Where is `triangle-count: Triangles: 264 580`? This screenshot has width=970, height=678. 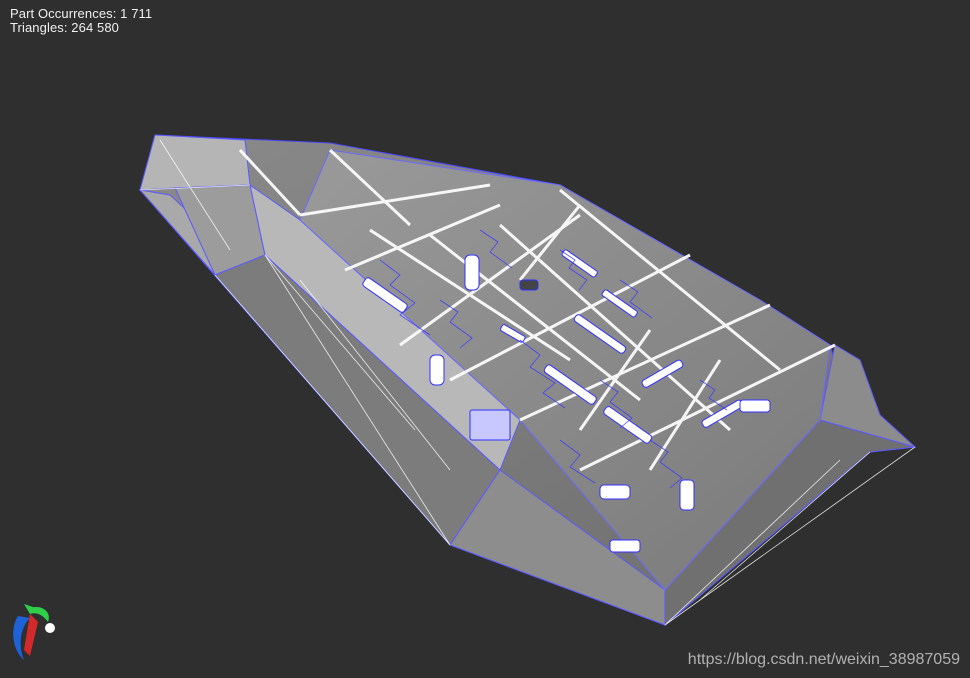 triangle-count: Triangles: 264 580 is located at coordinates (64, 27).